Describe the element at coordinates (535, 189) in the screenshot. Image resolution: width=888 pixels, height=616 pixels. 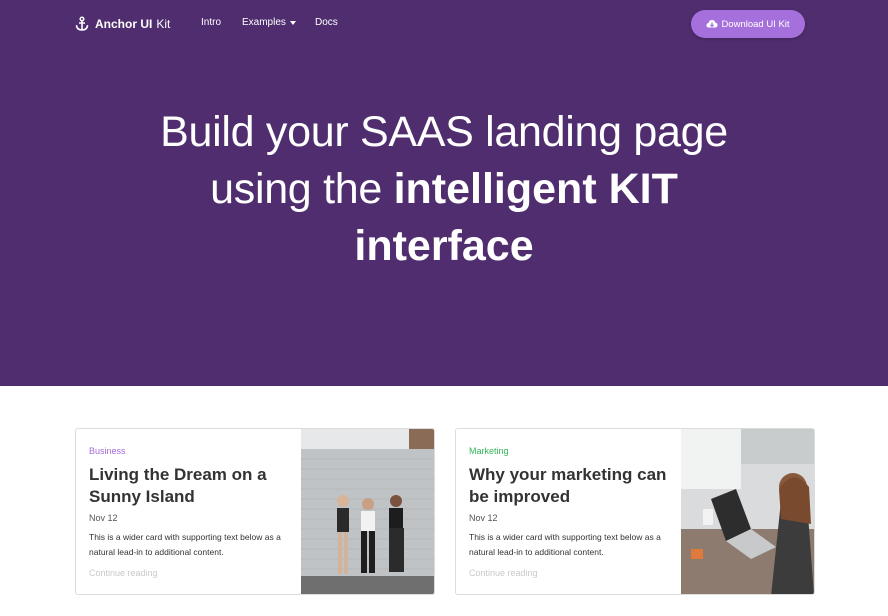
I see `headline-line-2-strong: intelligent KIT` at that location.